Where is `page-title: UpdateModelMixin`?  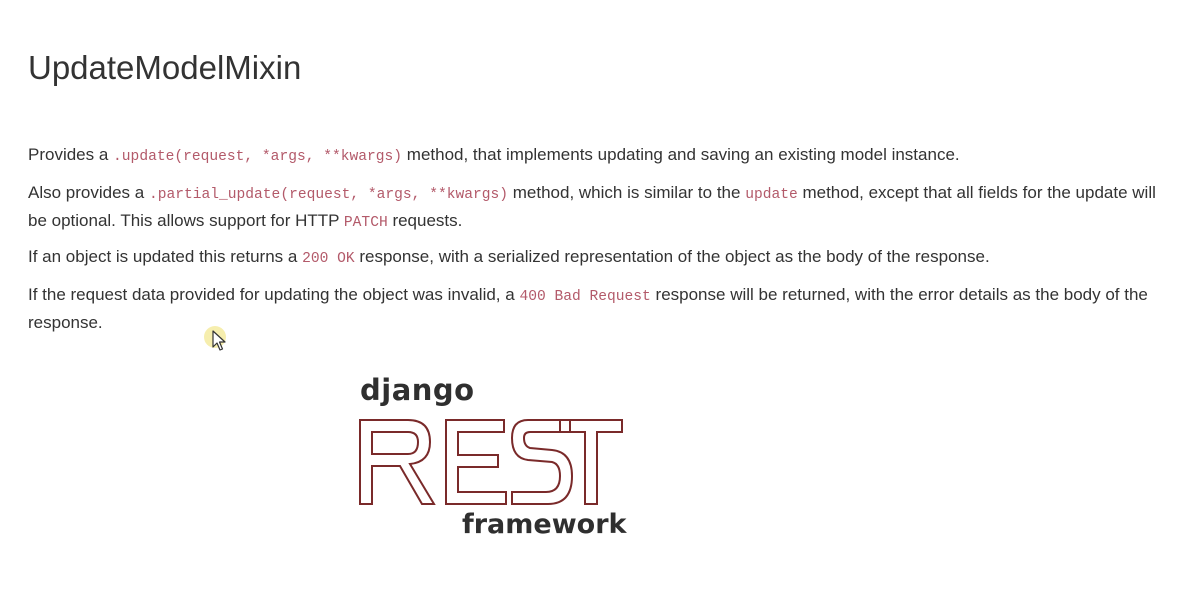 page-title: UpdateModelMixin is located at coordinates (165, 67).